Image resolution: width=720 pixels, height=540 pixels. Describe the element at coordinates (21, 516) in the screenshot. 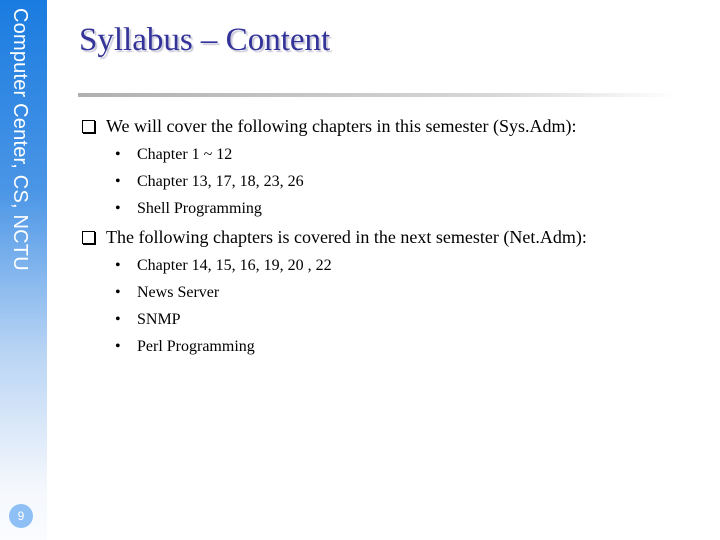

I see `page-number: 9` at that location.